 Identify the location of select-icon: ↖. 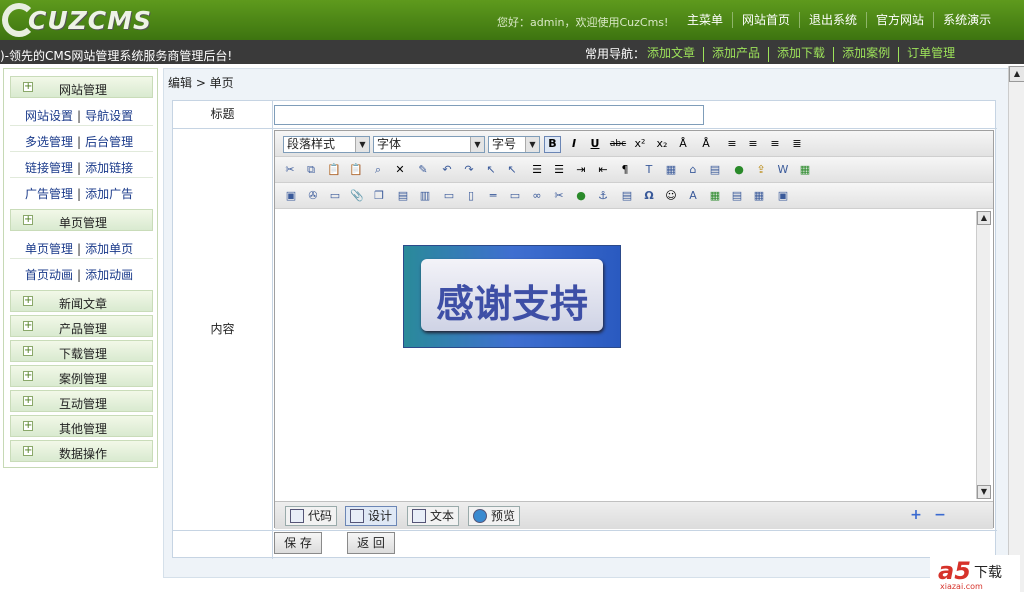
(491, 170).